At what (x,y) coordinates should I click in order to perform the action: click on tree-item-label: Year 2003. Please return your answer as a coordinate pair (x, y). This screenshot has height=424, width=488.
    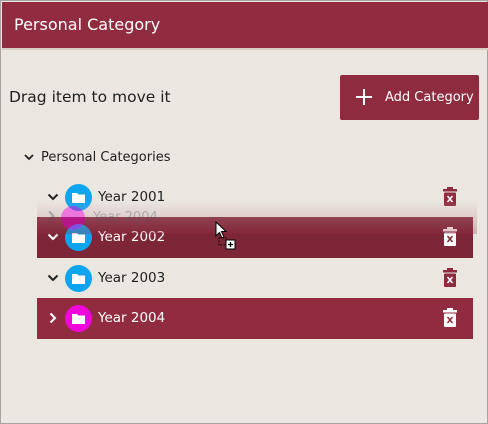
    Looking at the image, I should click on (132, 278).